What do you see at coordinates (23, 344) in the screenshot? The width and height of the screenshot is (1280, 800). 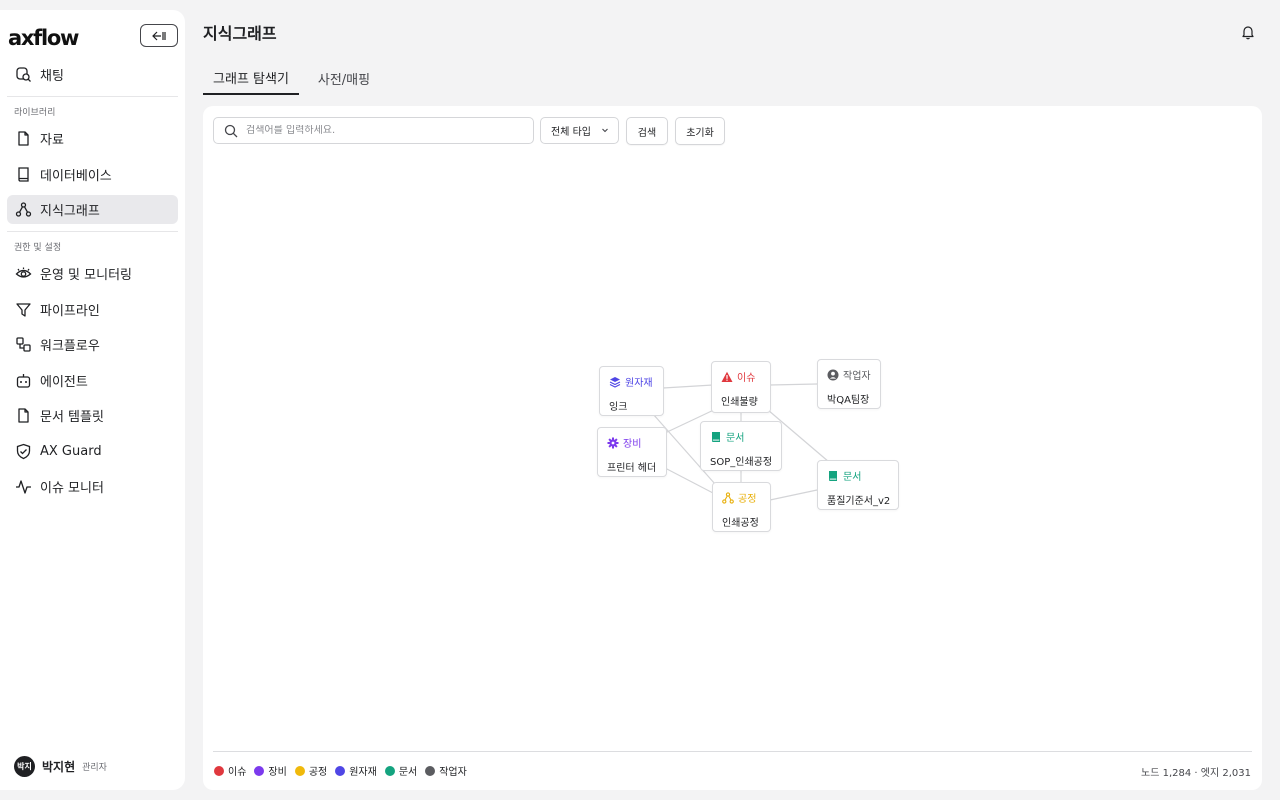 I see `workflow-icon` at bounding box center [23, 344].